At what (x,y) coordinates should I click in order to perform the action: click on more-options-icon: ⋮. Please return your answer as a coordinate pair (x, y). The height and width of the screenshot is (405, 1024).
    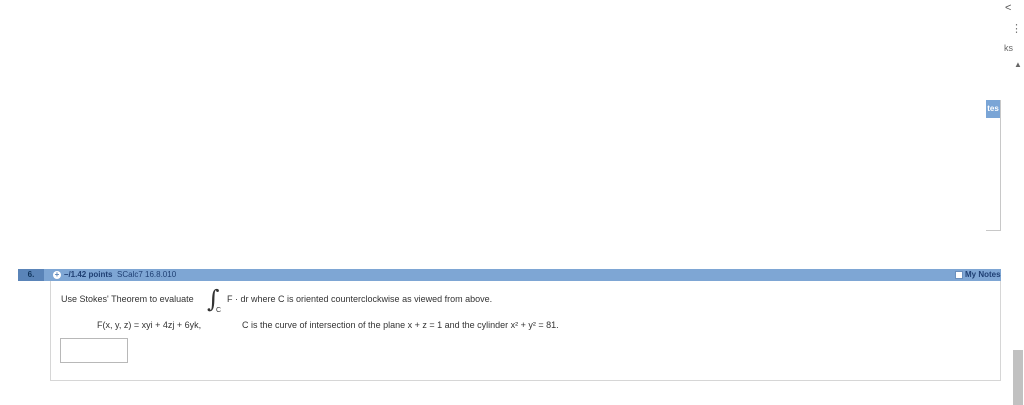
    Looking at the image, I should click on (1016, 29).